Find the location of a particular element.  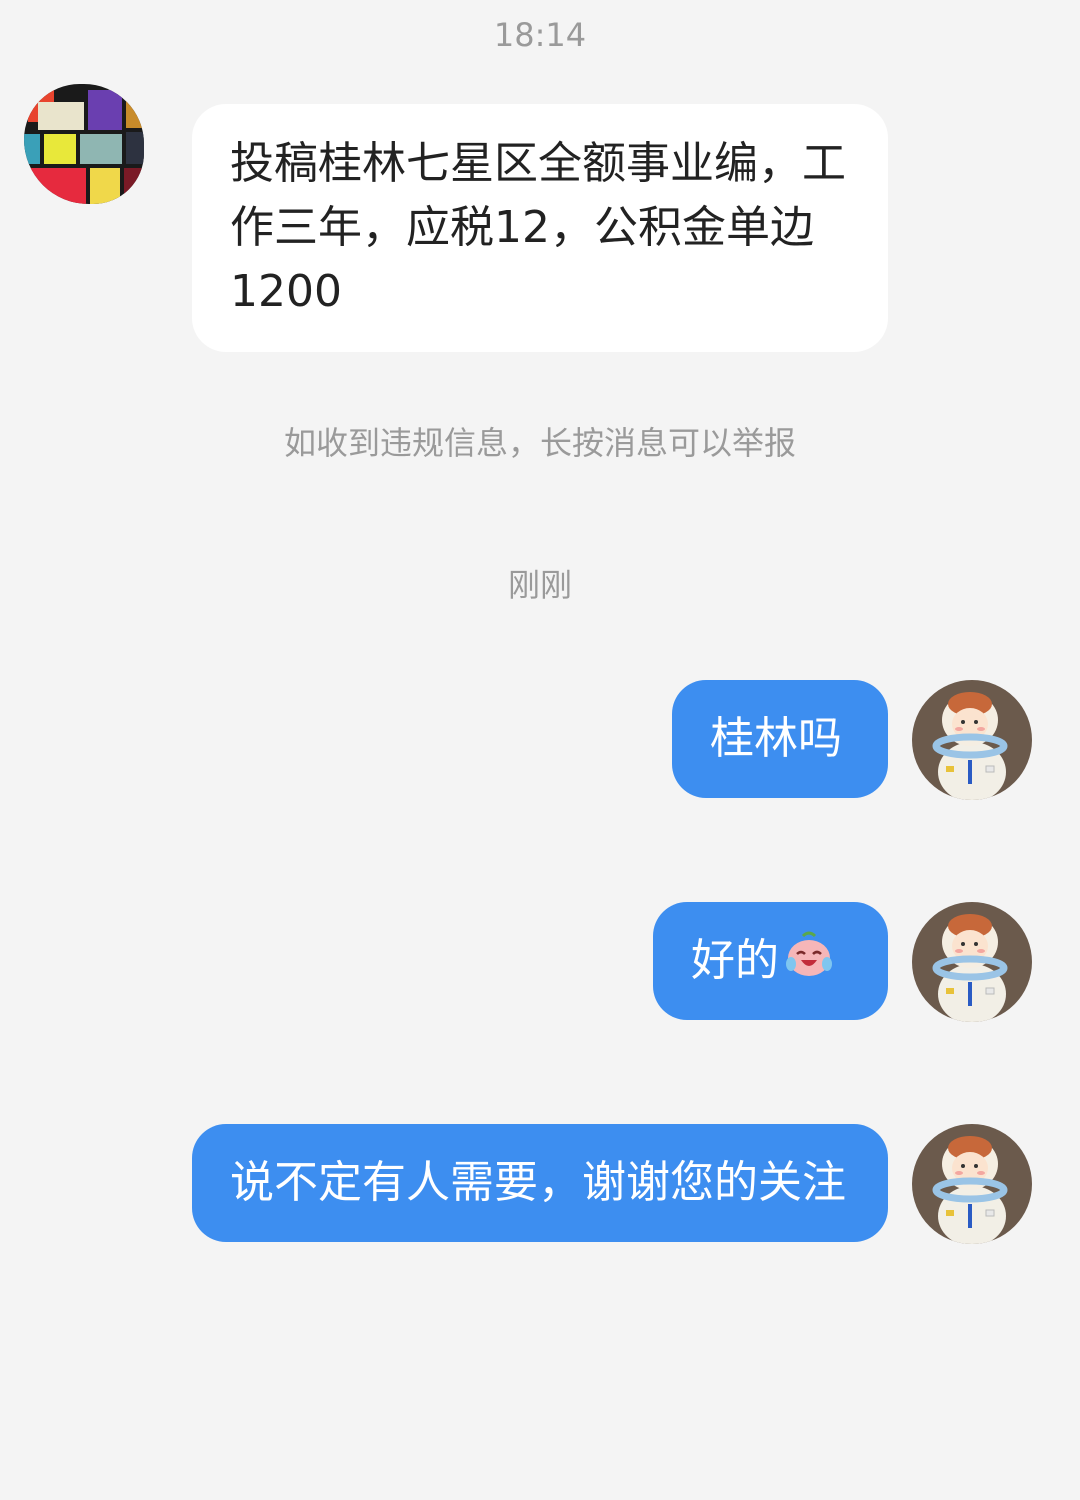

contact-avatar is located at coordinates (84, 144).